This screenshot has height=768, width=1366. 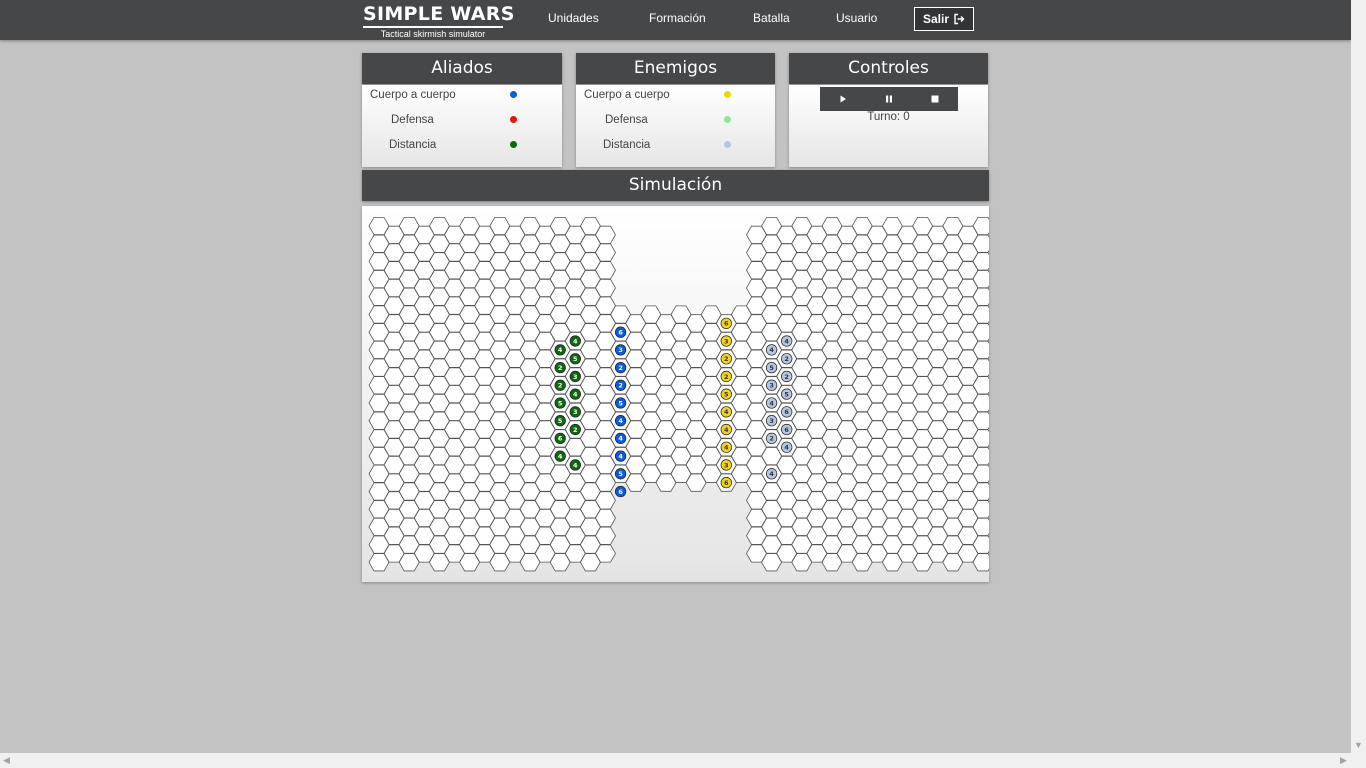 What do you see at coordinates (959, 19) in the screenshot?
I see `sign-out-icon` at bounding box center [959, 19].